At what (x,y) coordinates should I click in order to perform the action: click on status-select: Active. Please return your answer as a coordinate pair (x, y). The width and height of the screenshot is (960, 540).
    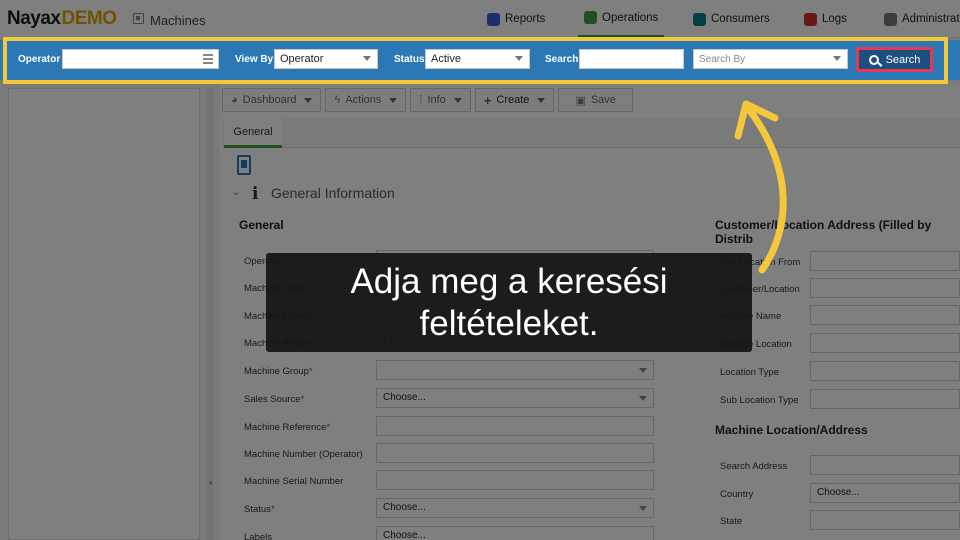
    Looking at the image, I should click on (477, 59).